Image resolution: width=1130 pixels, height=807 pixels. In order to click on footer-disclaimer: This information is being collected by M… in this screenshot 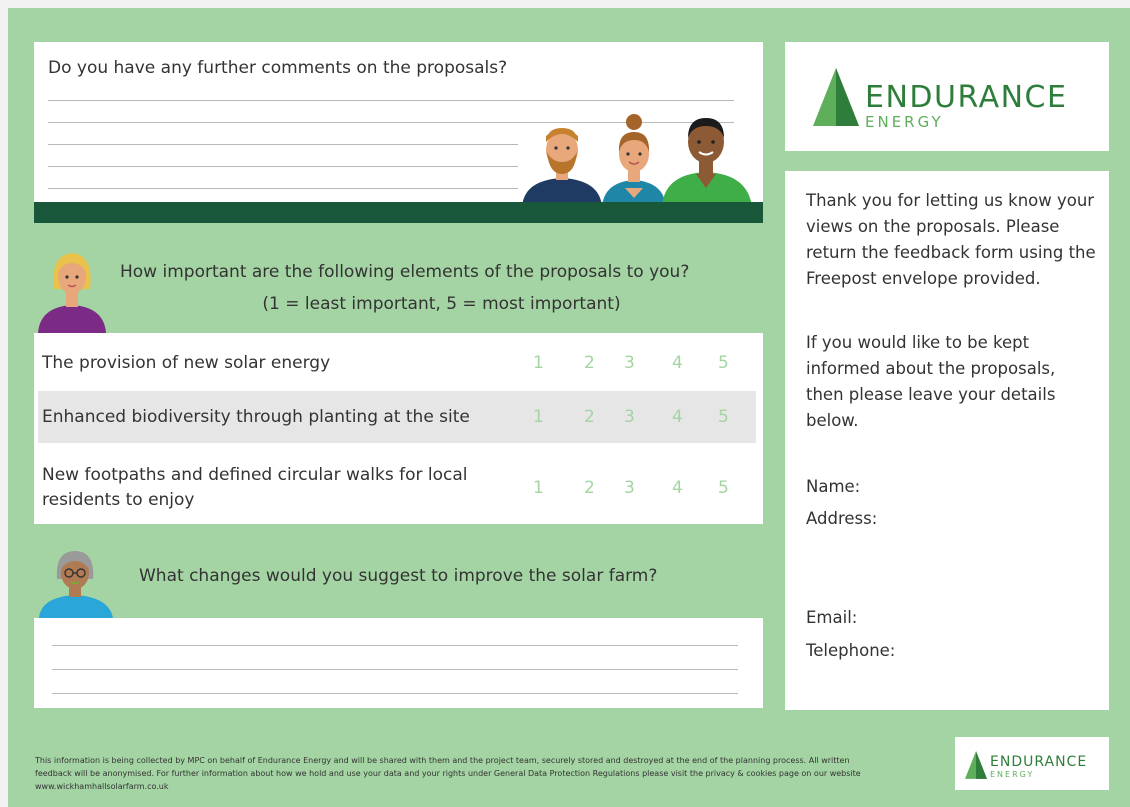, I will do `click(490, 773)`.